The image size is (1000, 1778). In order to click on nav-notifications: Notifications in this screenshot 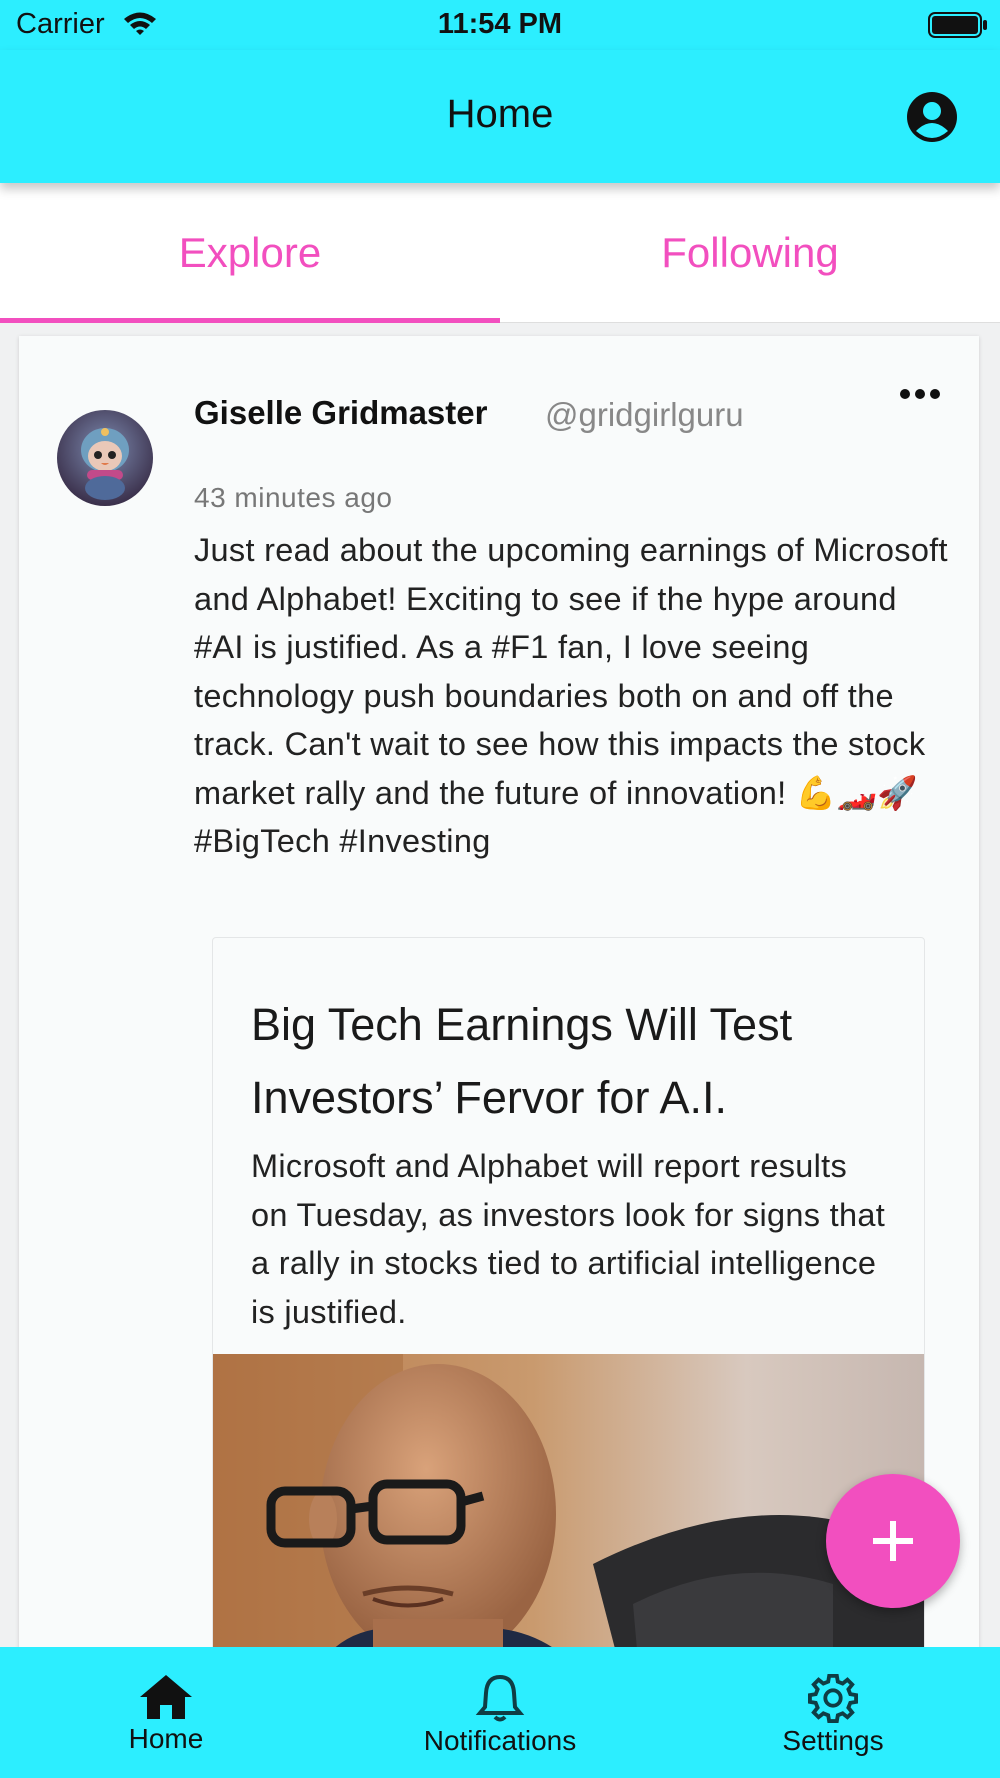, I will do `click(500, 1712)`.